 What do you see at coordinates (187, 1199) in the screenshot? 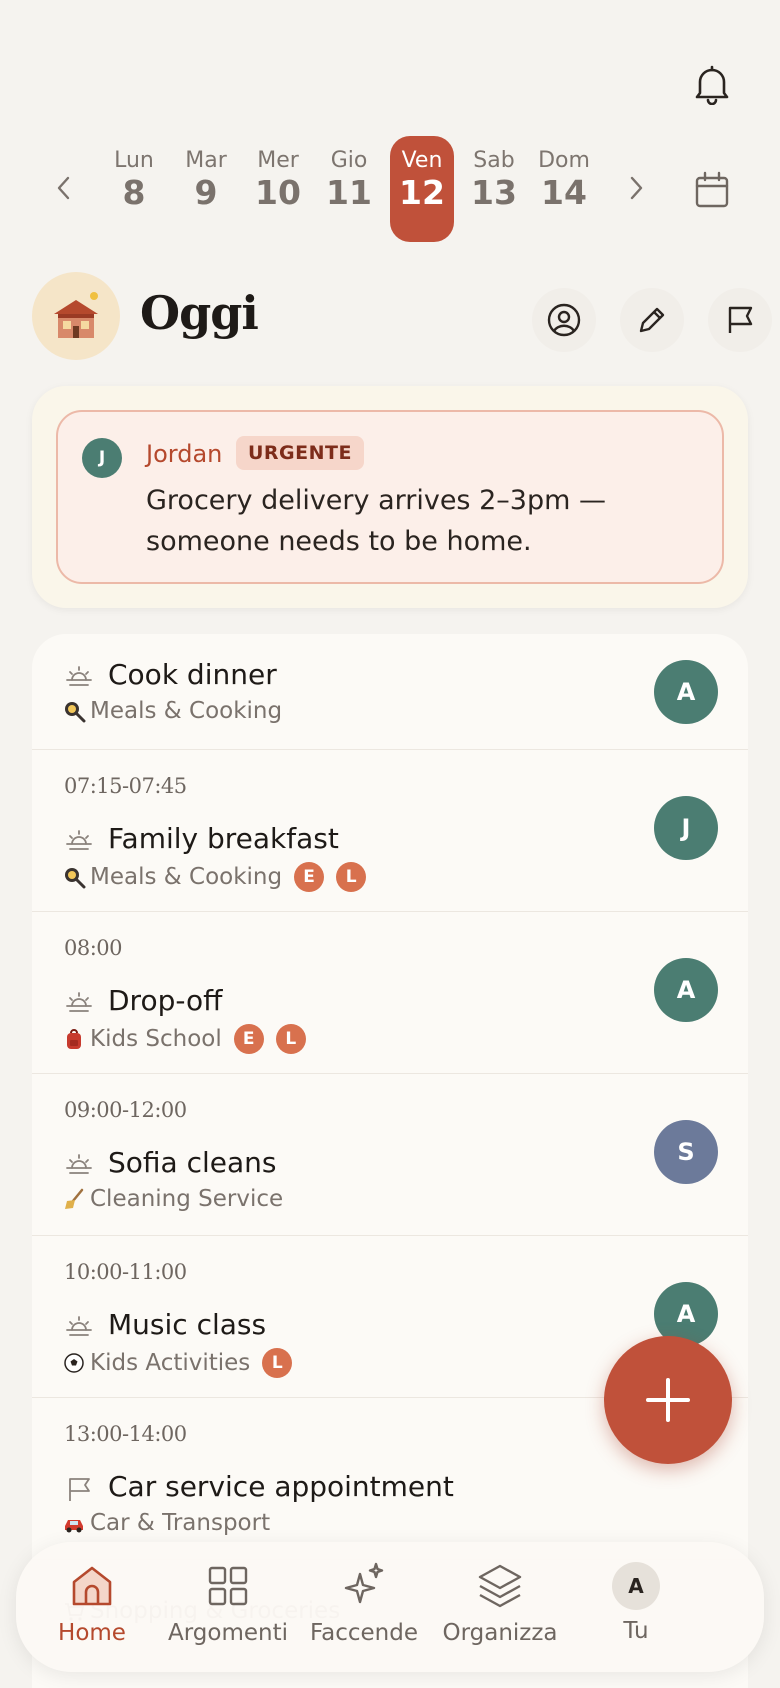
I see `category-label: Cleaning Service` at bounding box center [187, 1199].